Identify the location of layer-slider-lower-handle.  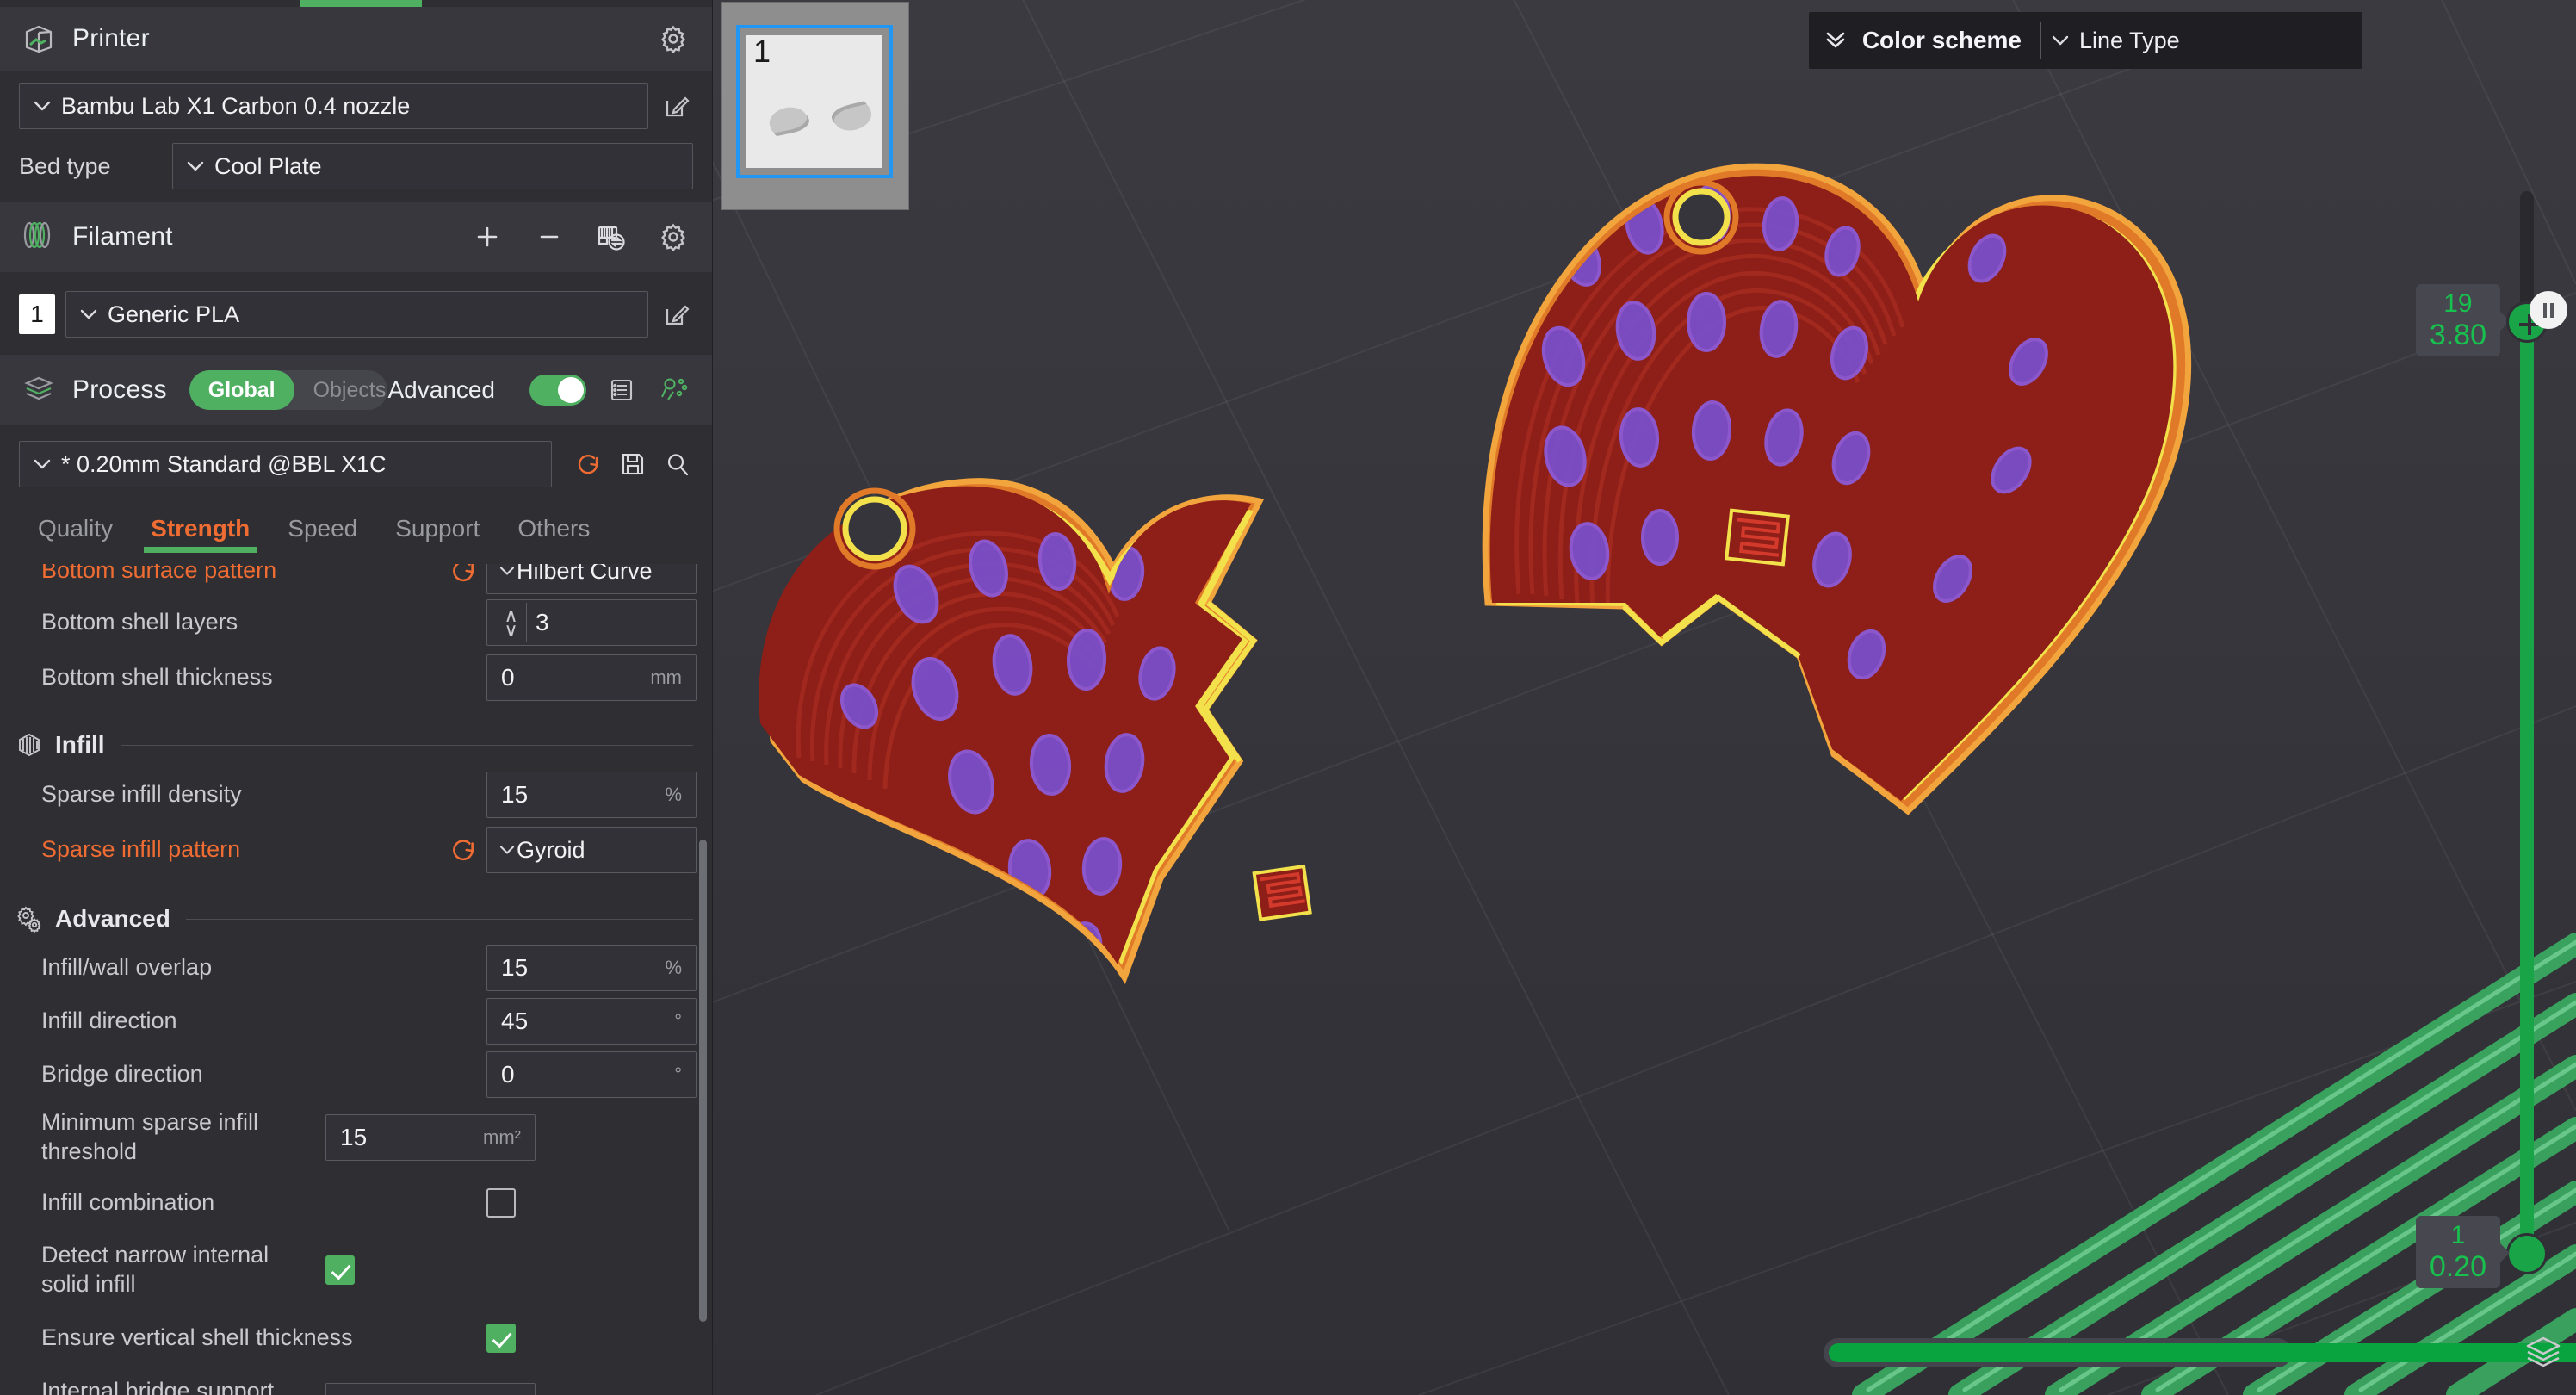
(2527, 1254).